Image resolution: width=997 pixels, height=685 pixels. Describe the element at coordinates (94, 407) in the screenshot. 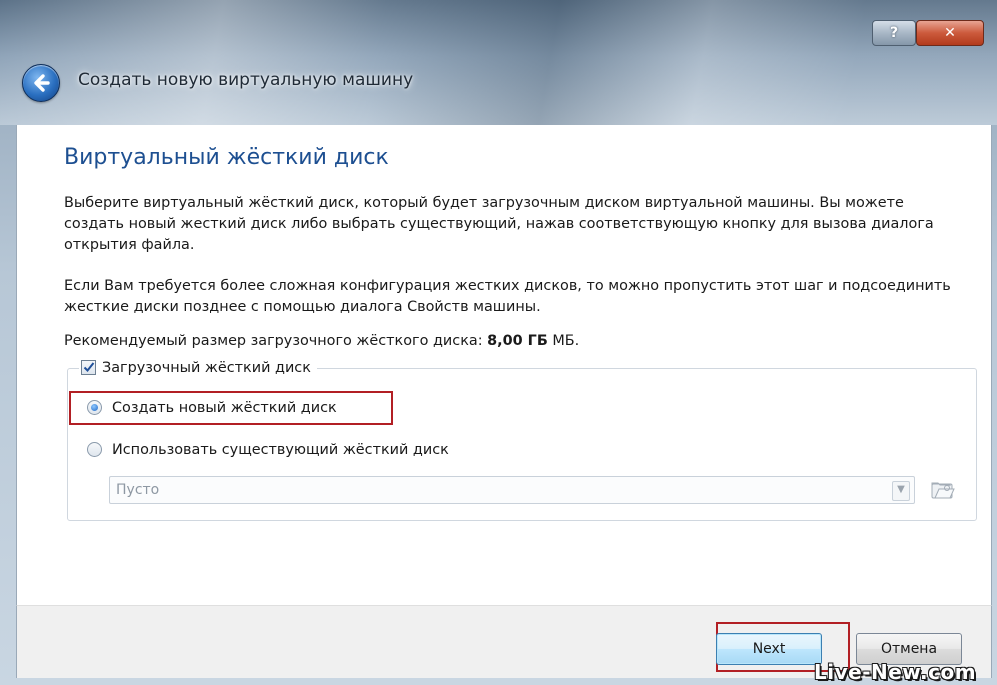

I see `create-new-disk-radio` at that location.